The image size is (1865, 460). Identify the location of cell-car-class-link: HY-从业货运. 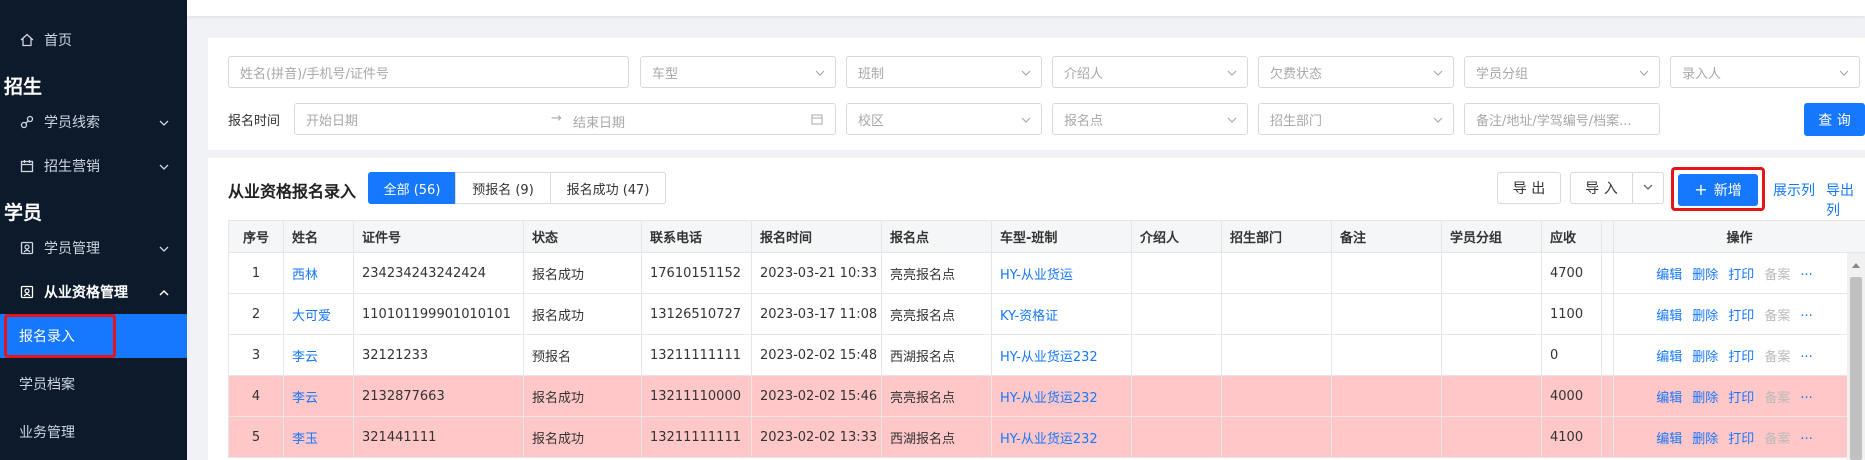
(1036, 275).